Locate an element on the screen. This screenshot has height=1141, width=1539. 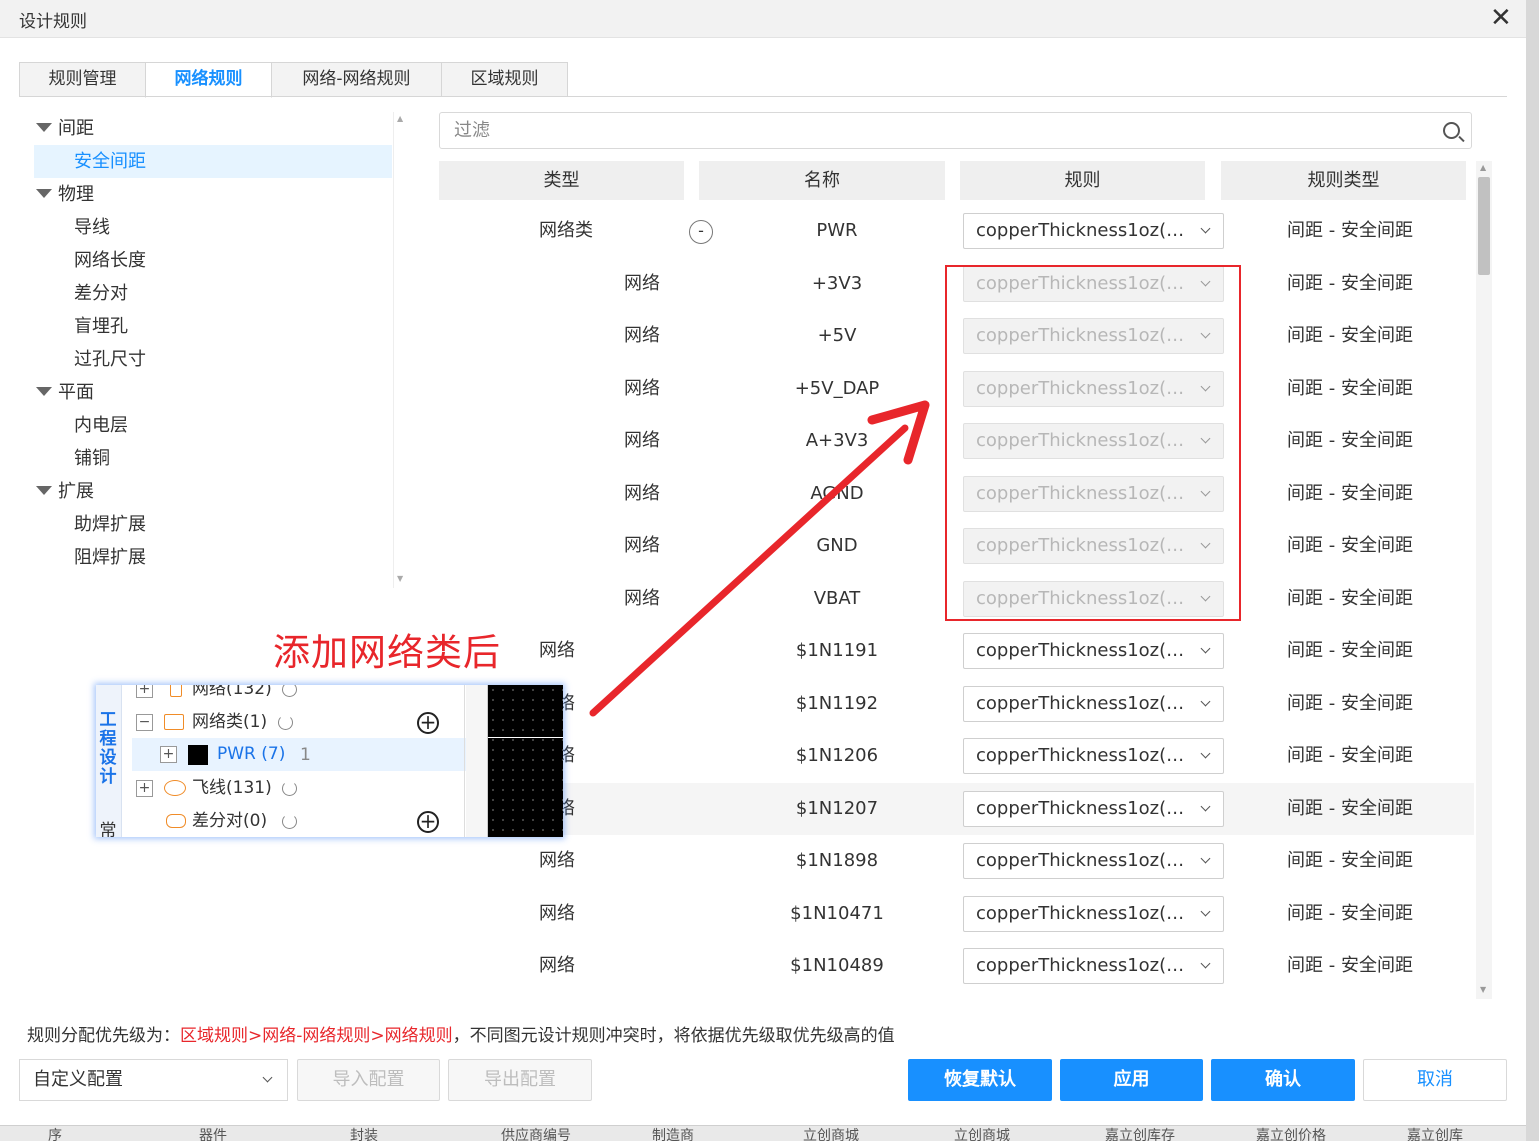
import-config-button: 导入配置 is located at coordinates (368, 1080).